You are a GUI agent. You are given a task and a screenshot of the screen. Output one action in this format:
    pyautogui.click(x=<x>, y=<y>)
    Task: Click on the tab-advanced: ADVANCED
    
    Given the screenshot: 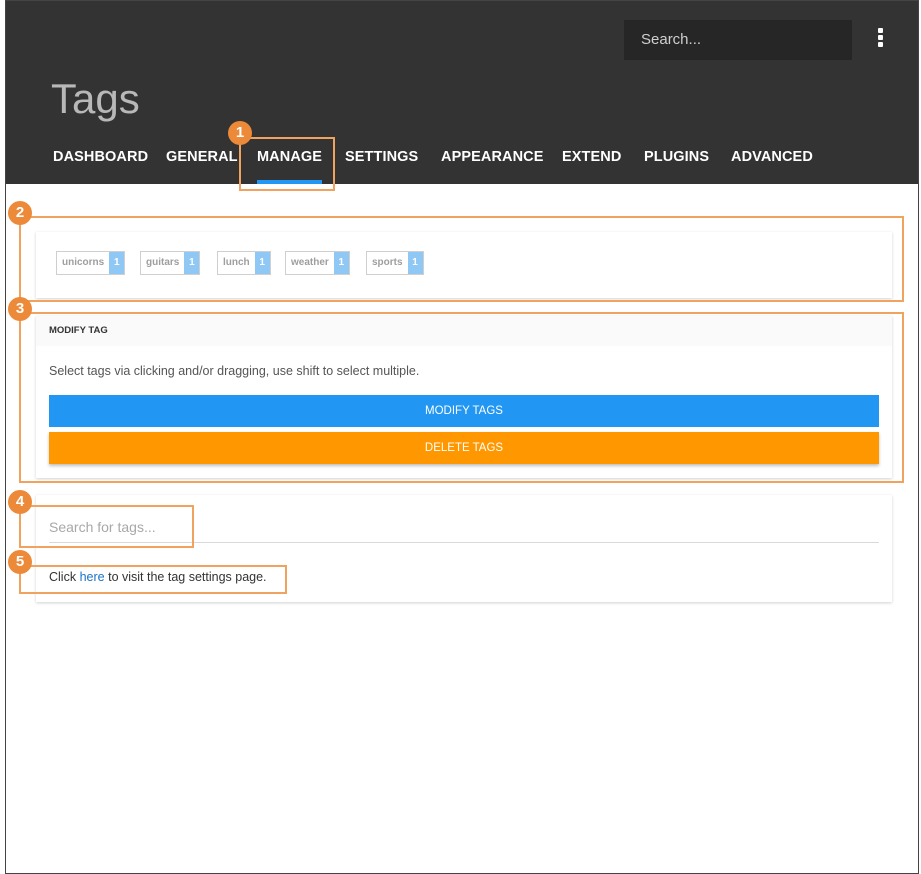 What is the action you would take?
    pyautogui.click(x=772, y=157)
    